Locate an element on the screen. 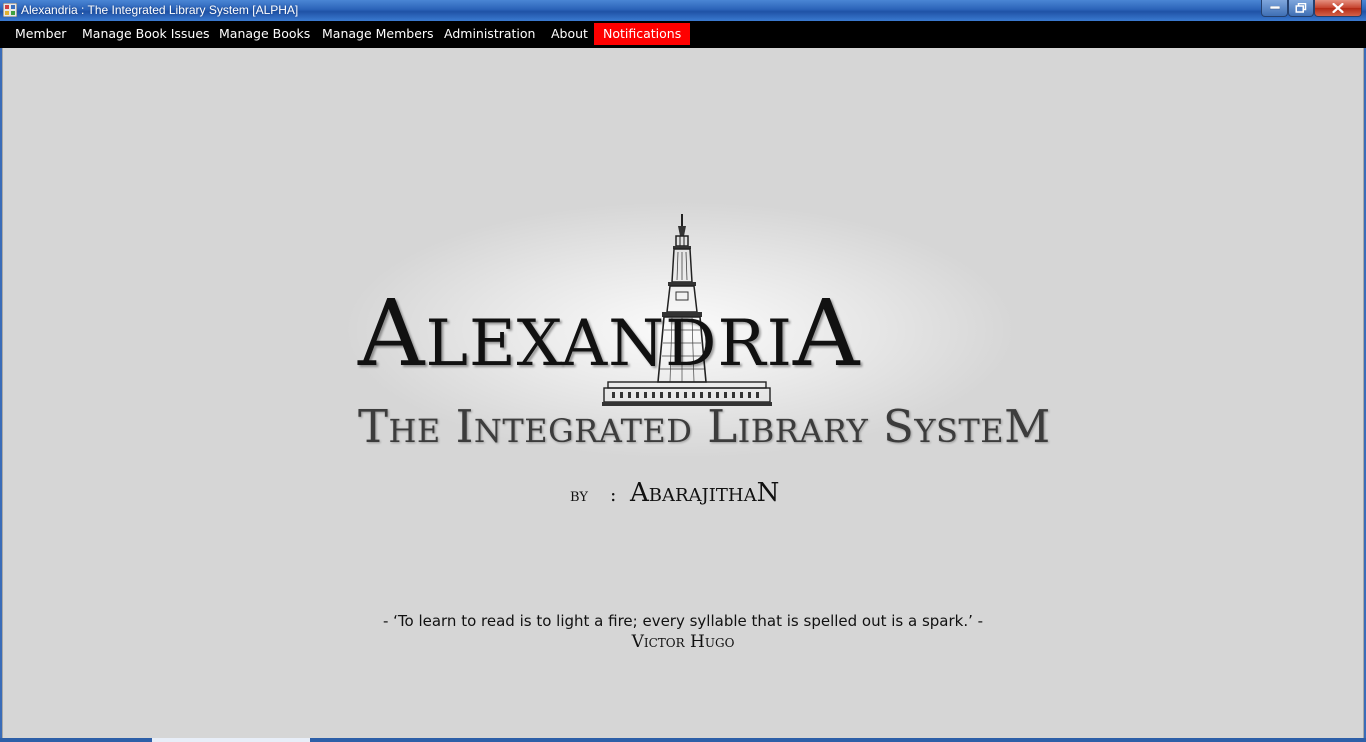 This screenshot has height=742, width=1366. app-name: AlexandriA is located at coordinates (609, 333).